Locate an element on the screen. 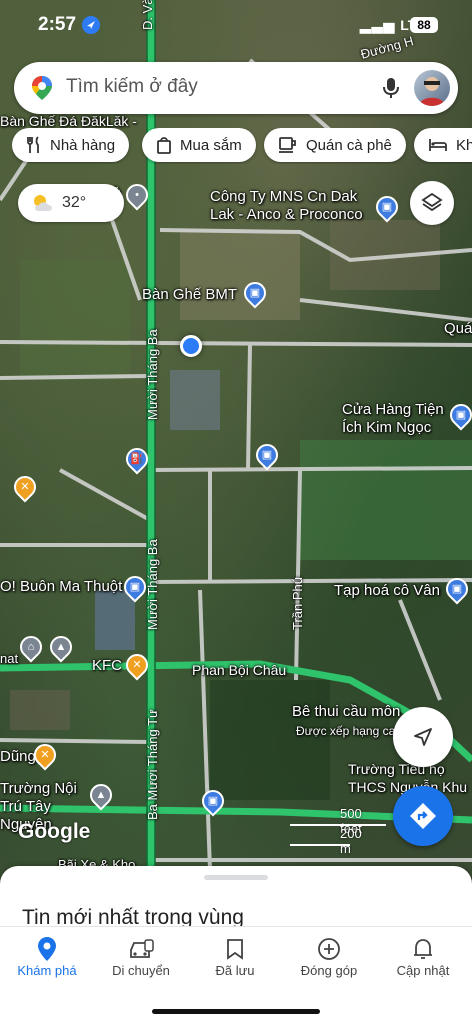  search-input: Tìm kiếm ở đây is located at coordinates (132, 87).